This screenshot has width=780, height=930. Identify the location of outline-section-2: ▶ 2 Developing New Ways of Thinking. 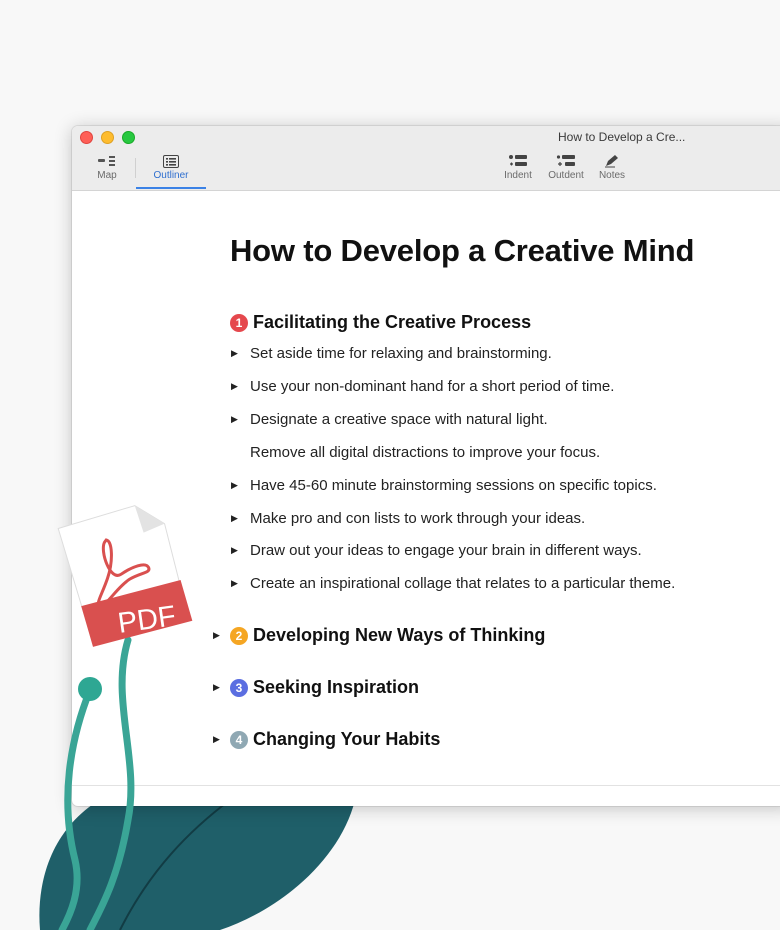
(379, 635).